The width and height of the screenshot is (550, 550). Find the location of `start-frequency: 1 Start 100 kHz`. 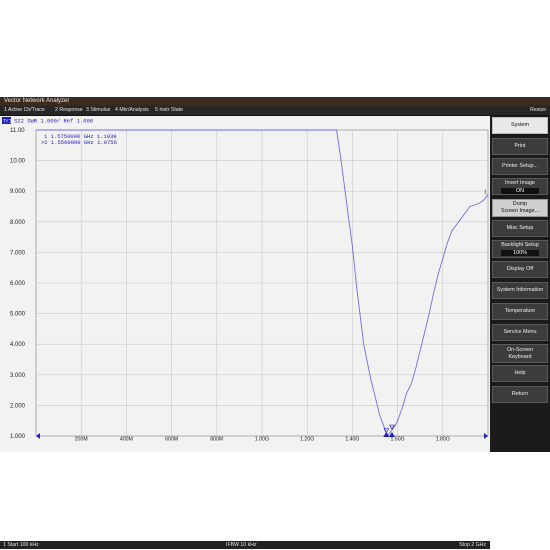

start-frequency: 1 Start 100 kHz is located at coordinates (21, 545).